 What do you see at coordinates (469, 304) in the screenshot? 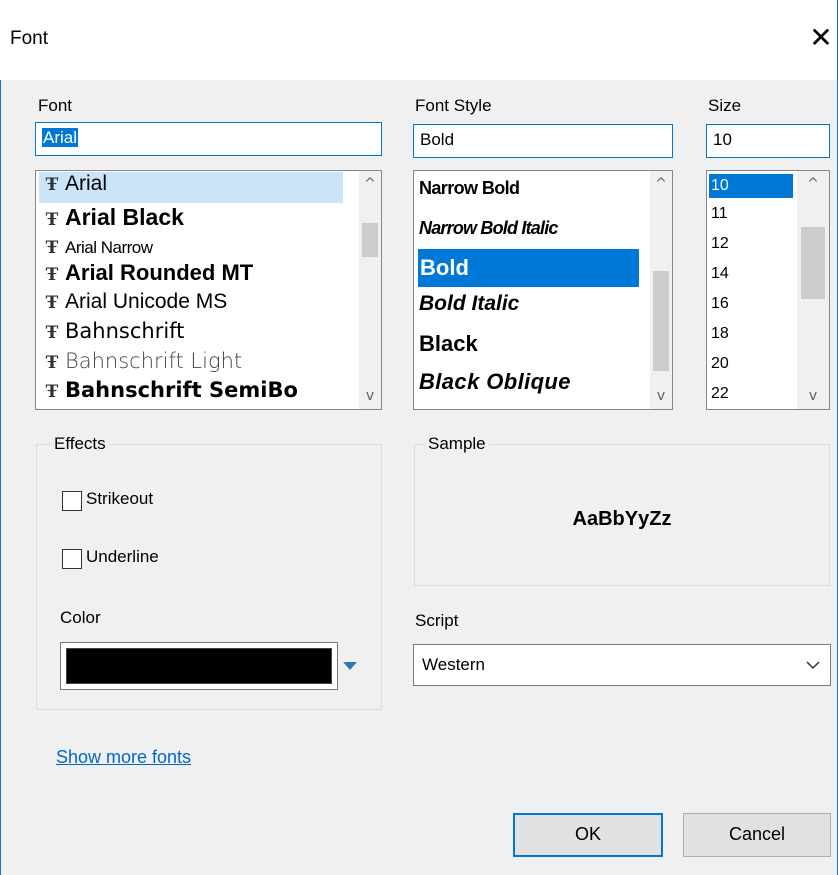
I see `list-item: Bold Italic` at bounding box center [469, 304].